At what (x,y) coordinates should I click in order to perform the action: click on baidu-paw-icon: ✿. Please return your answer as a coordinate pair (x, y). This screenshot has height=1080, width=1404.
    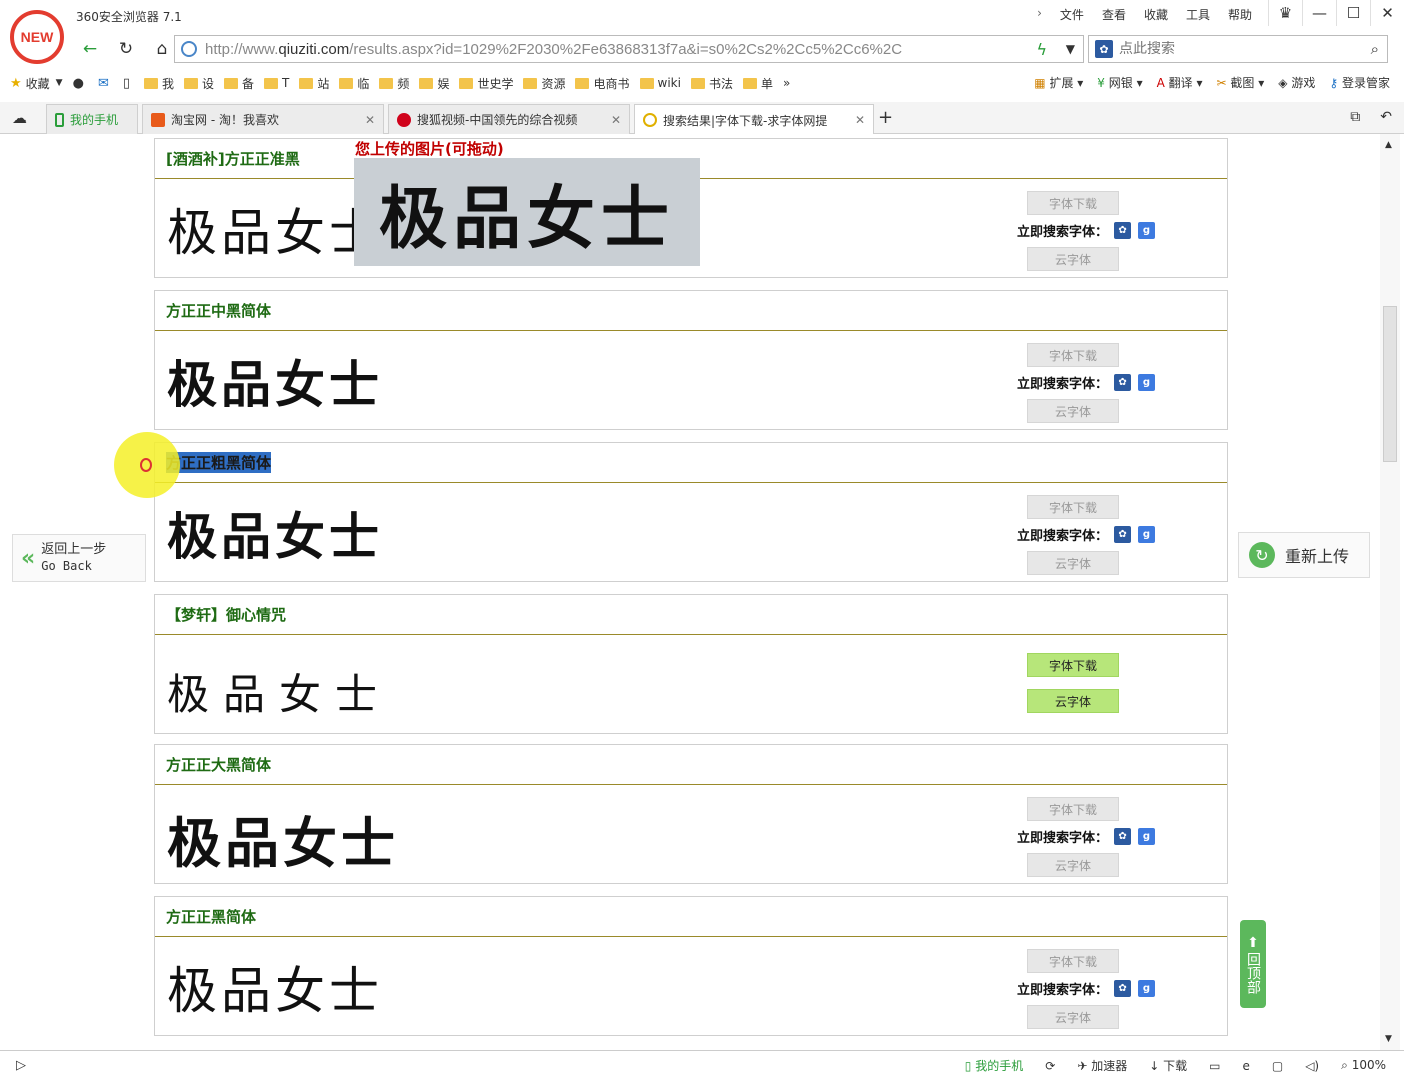
    Looking at the image, I should click on (1104, 49).